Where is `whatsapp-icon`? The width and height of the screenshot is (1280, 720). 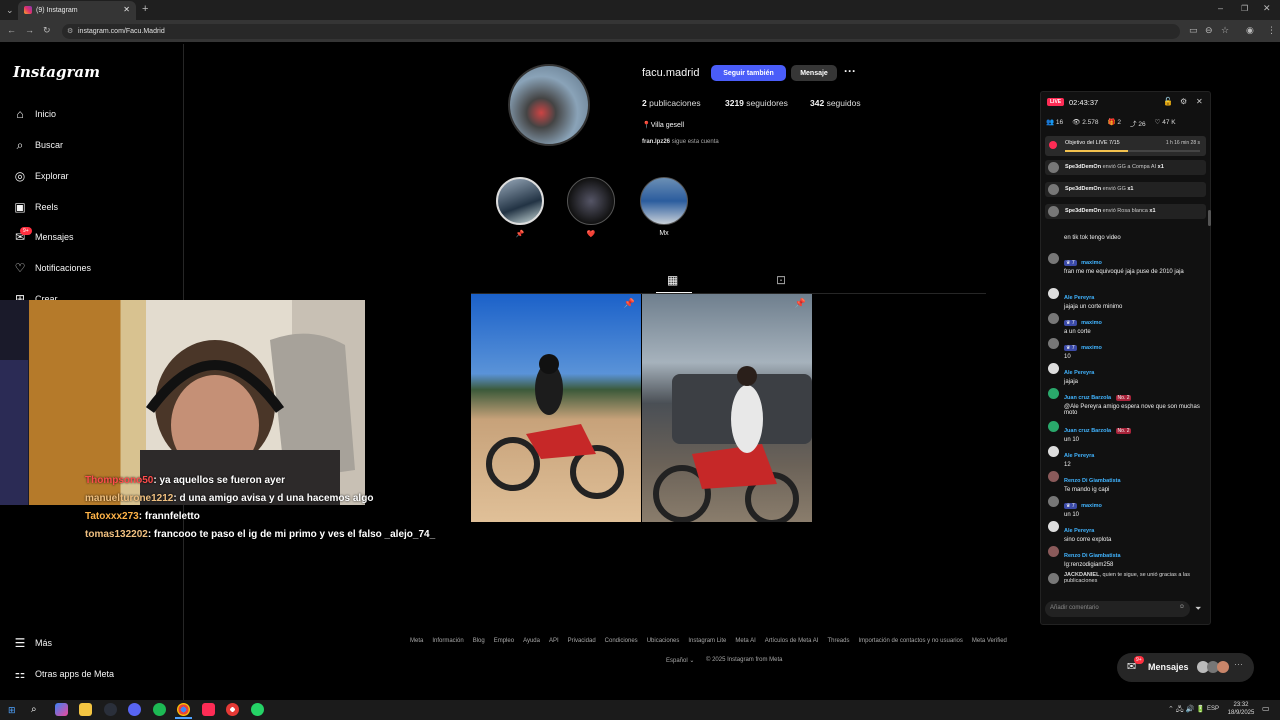 whatsapp-icon is located at coordinates (257, 709).